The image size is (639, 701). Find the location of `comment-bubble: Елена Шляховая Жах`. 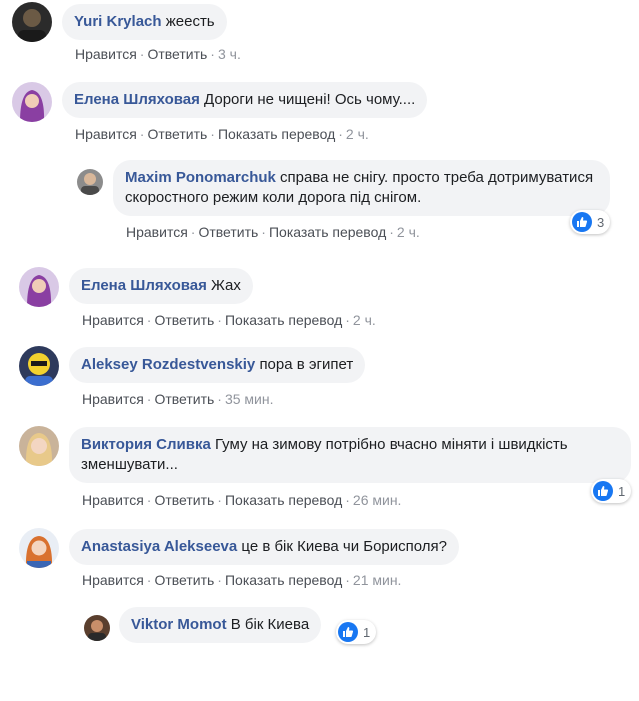

comment-bubble: Елена Шляховая Жах is located at coordinates (161, 286).